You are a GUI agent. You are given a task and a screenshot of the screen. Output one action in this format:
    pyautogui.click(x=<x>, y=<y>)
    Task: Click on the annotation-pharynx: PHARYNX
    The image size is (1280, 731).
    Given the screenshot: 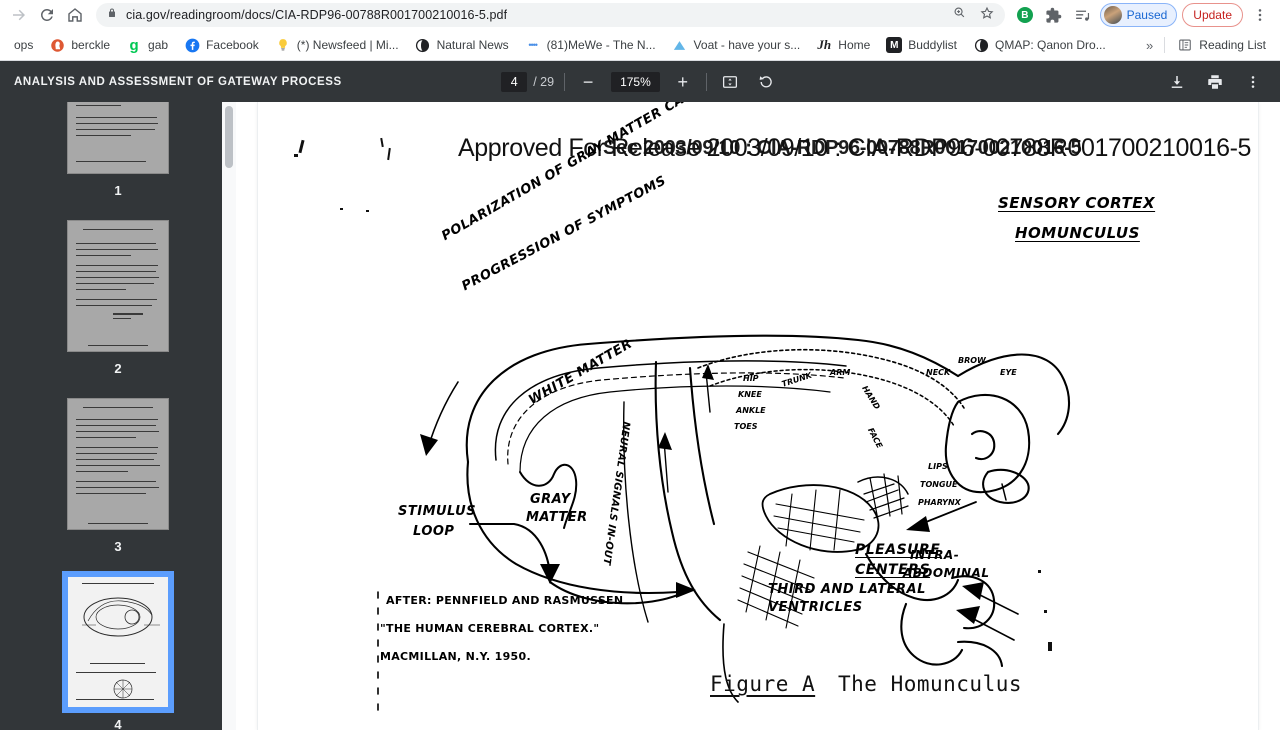 What is the action you would take?
    pyautogui.click(x=939, y=502)
    